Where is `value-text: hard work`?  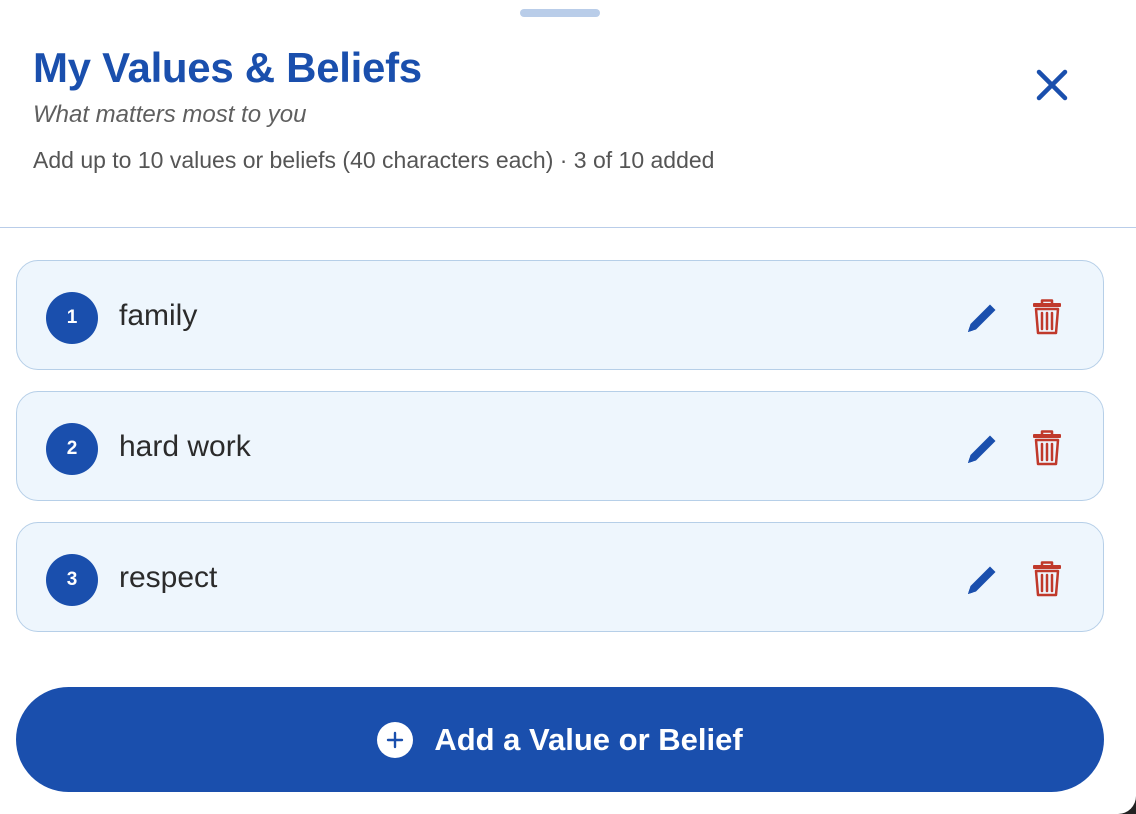
value-text: hard work is located at coordinates (185, 446).